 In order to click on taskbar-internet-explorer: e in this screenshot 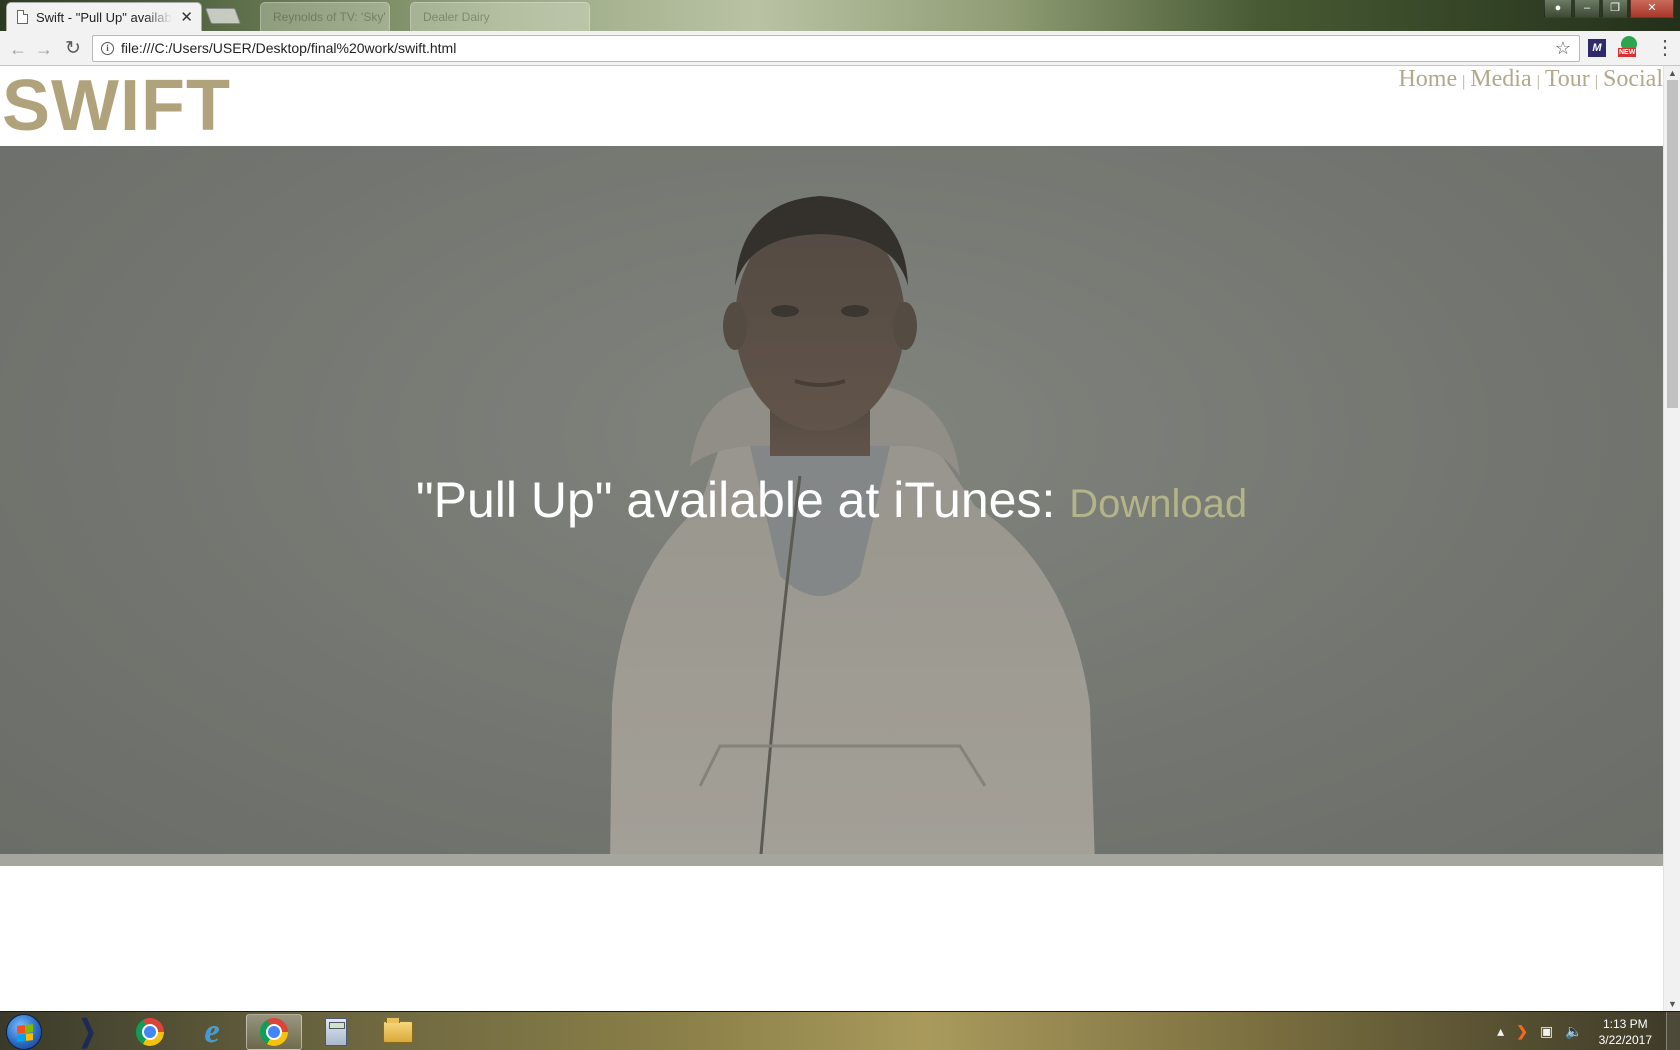, I will do `click(212, 1032)`.